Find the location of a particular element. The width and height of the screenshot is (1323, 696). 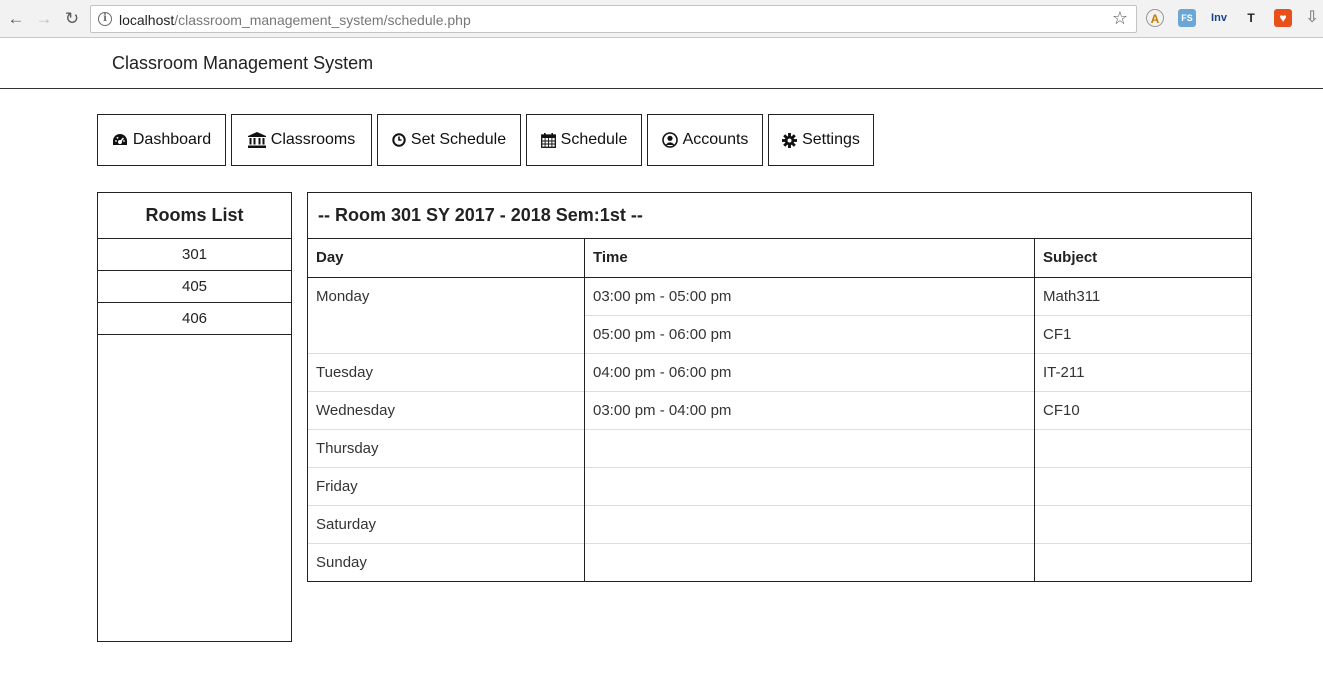

subject-cell: CF10 is located at coordinates (1143, 411).